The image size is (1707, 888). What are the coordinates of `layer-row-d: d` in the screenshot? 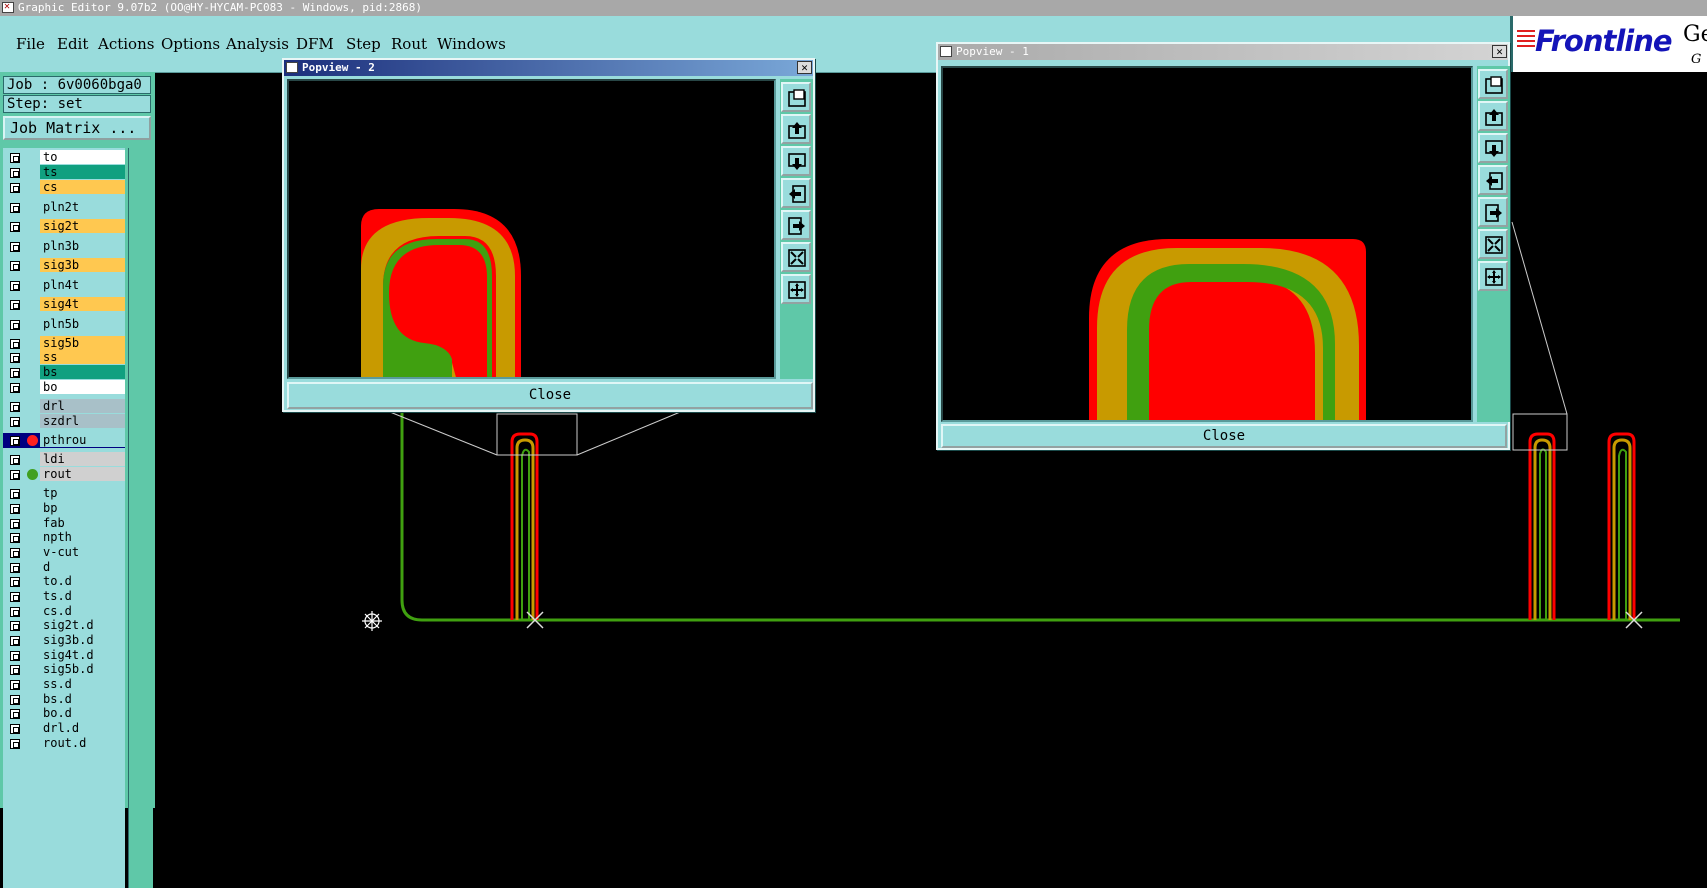 It's located at (64, 567).